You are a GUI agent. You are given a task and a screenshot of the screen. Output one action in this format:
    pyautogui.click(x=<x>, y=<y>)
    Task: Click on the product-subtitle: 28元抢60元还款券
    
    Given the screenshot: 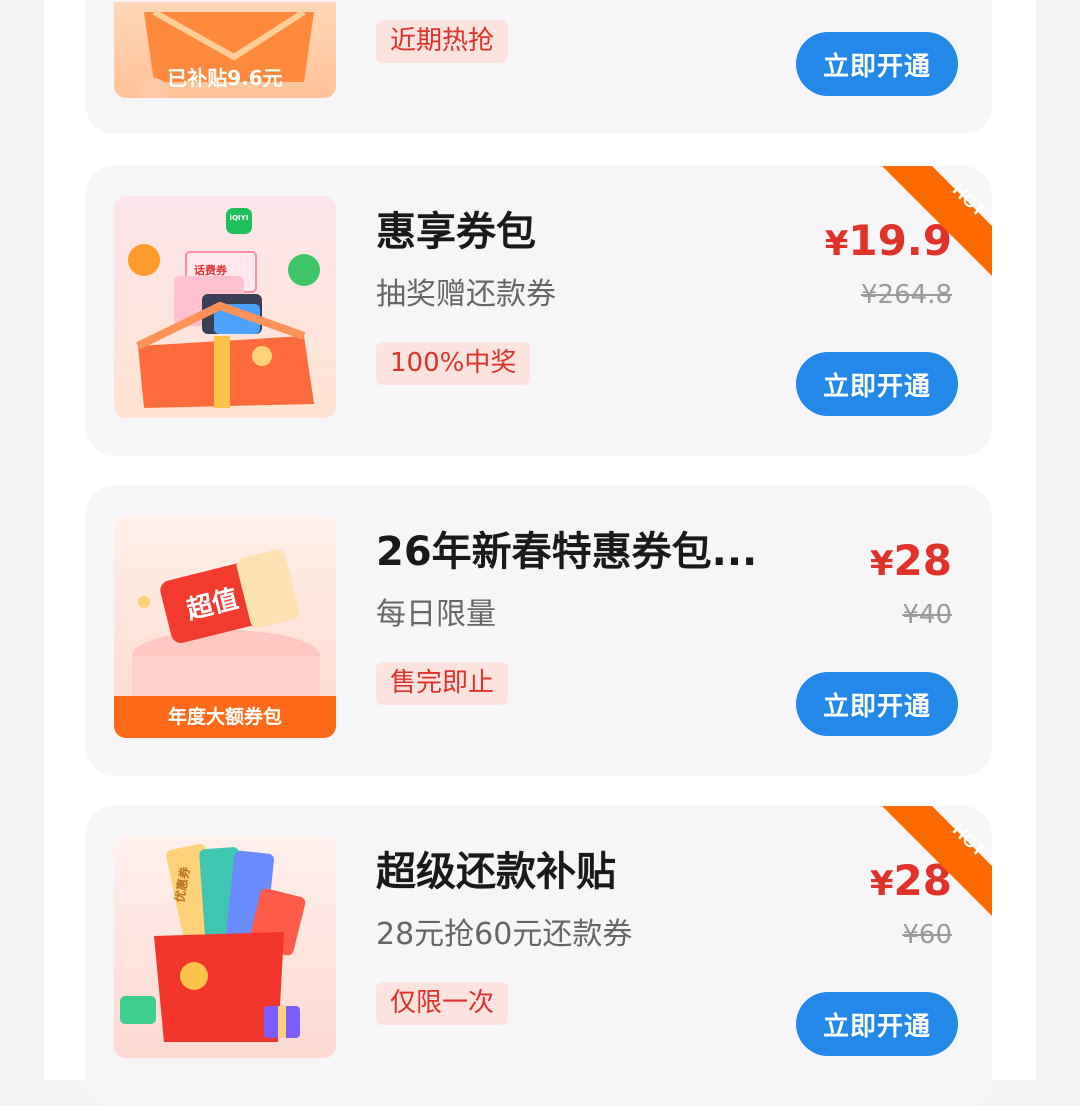 What is the action you would take?
    pyautogui.click(x=504, y=934)
    